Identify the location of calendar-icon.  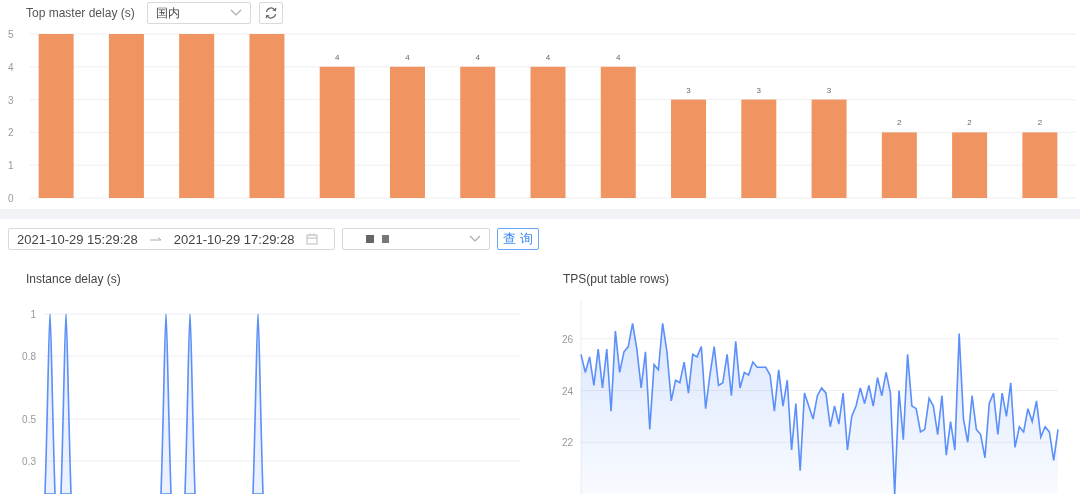
(312, 239).